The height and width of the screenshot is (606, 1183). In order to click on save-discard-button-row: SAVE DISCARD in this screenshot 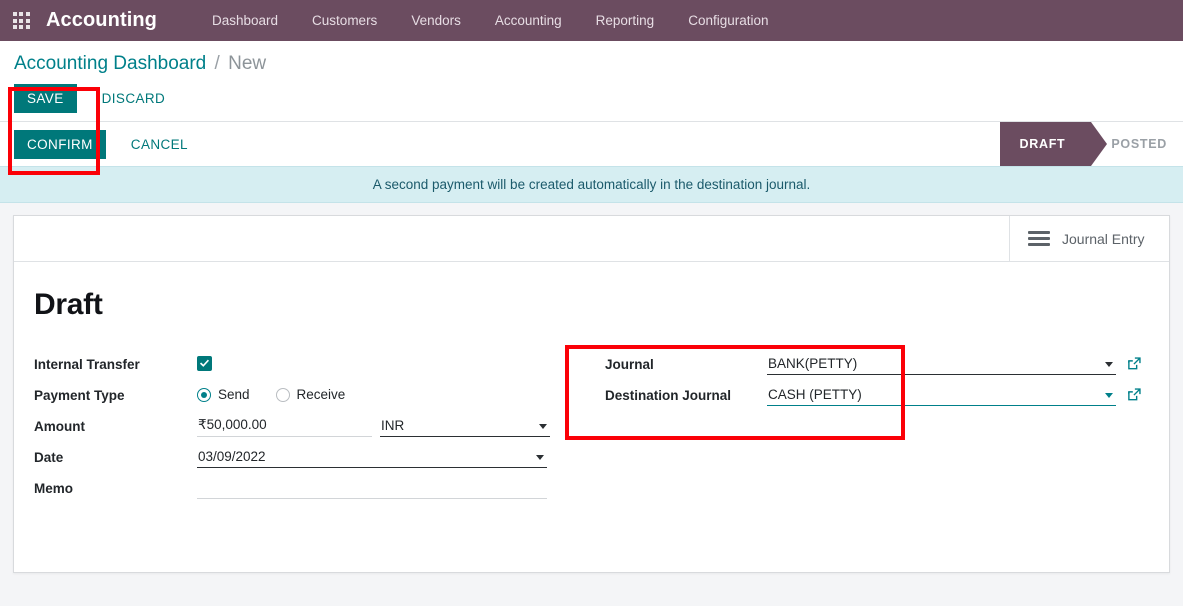, I will do `click(591, 102)`.